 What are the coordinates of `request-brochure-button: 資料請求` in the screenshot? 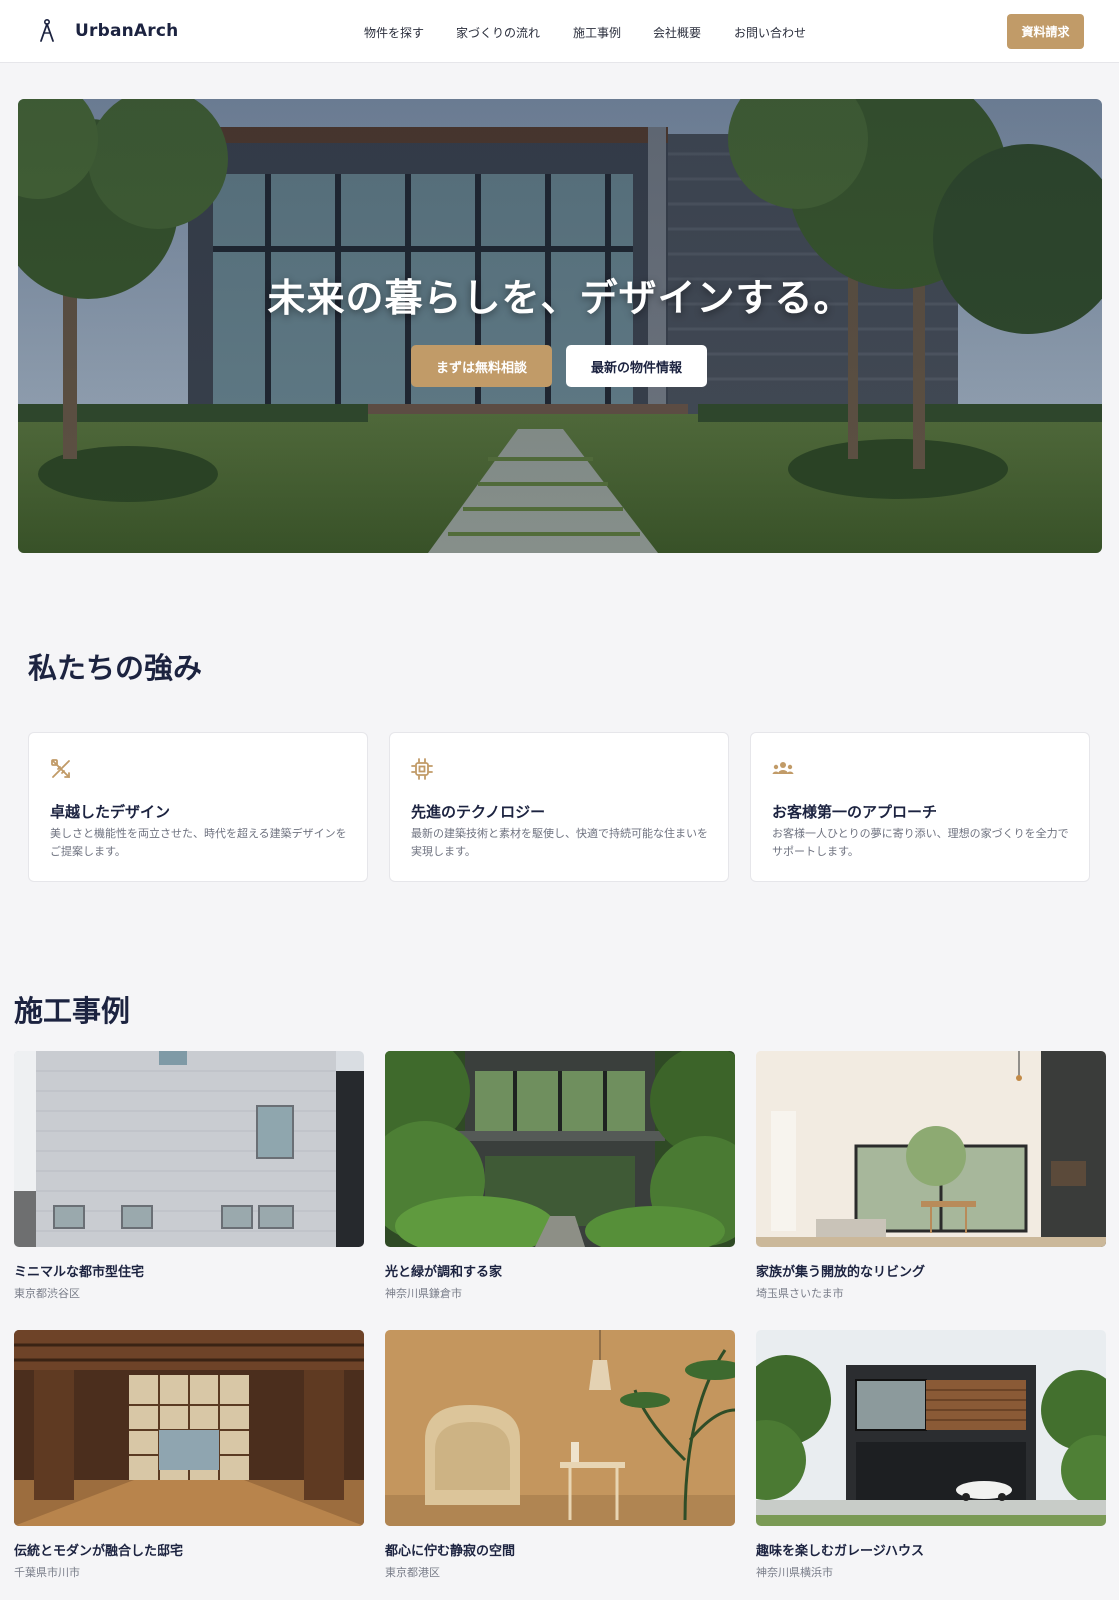 It's located at (1045, 31).